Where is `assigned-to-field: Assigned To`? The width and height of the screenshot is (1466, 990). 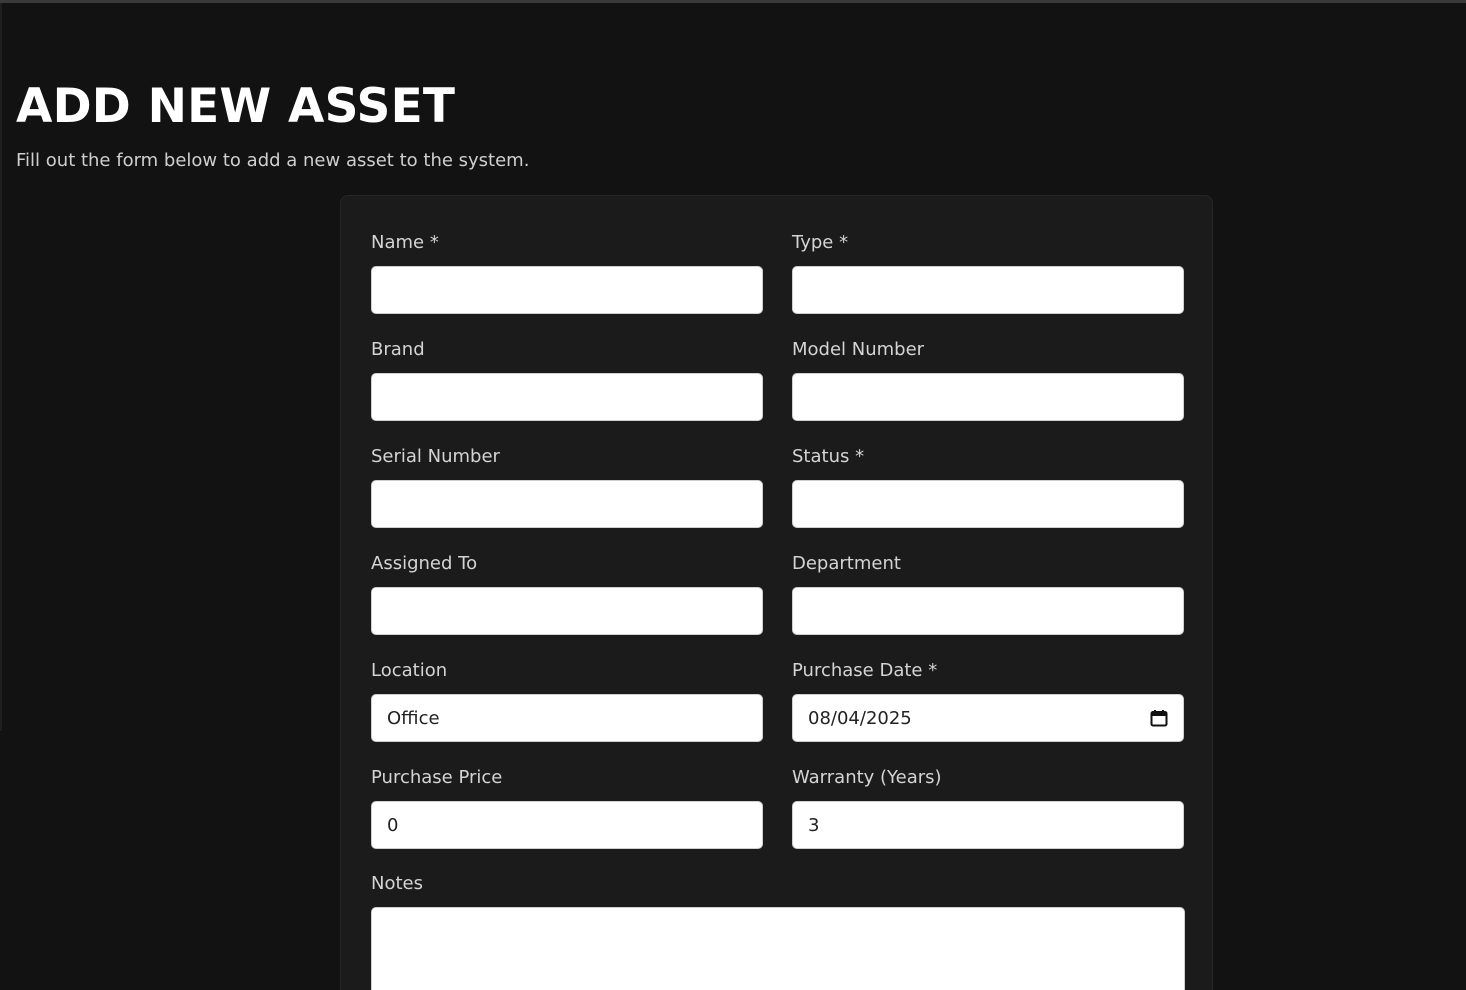 assigned-to-field: Assigned To is located at coordinates (567, 593).